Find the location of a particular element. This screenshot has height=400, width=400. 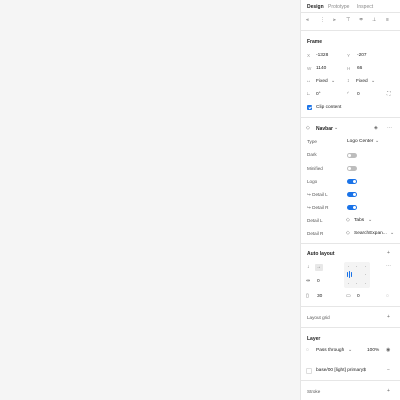

horizontal-padding-icon: ▯ is located at coordinates (307, 296).